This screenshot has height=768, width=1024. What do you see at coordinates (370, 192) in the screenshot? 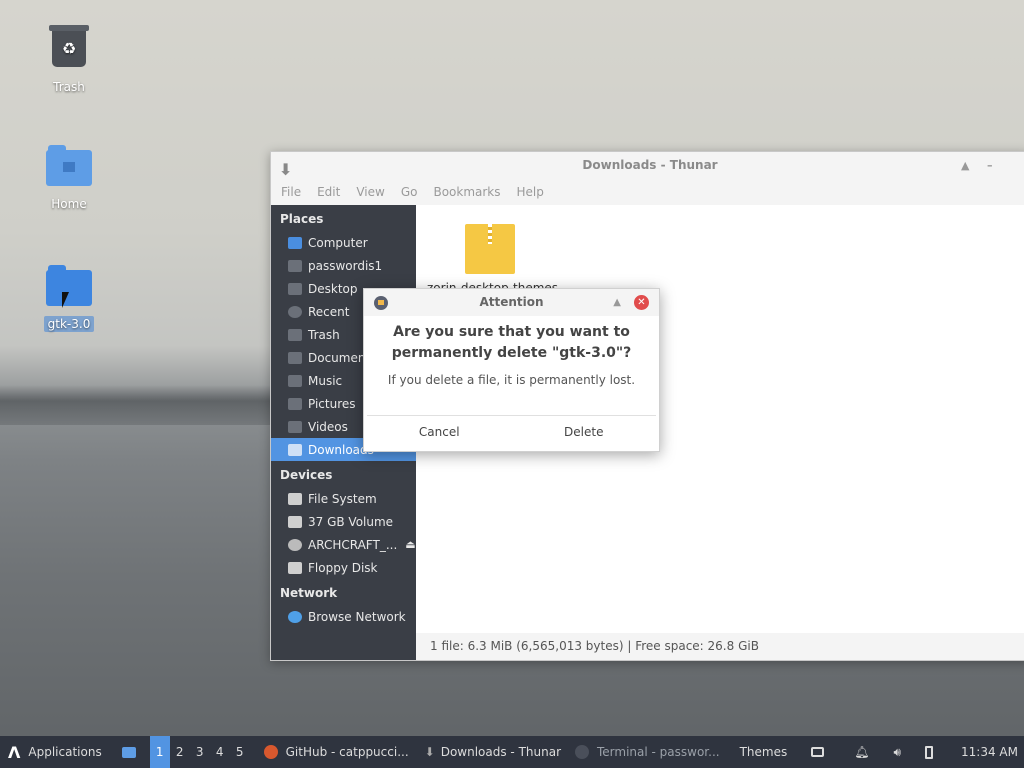
I see `menu-view: View` at bounding box center [370, 192].